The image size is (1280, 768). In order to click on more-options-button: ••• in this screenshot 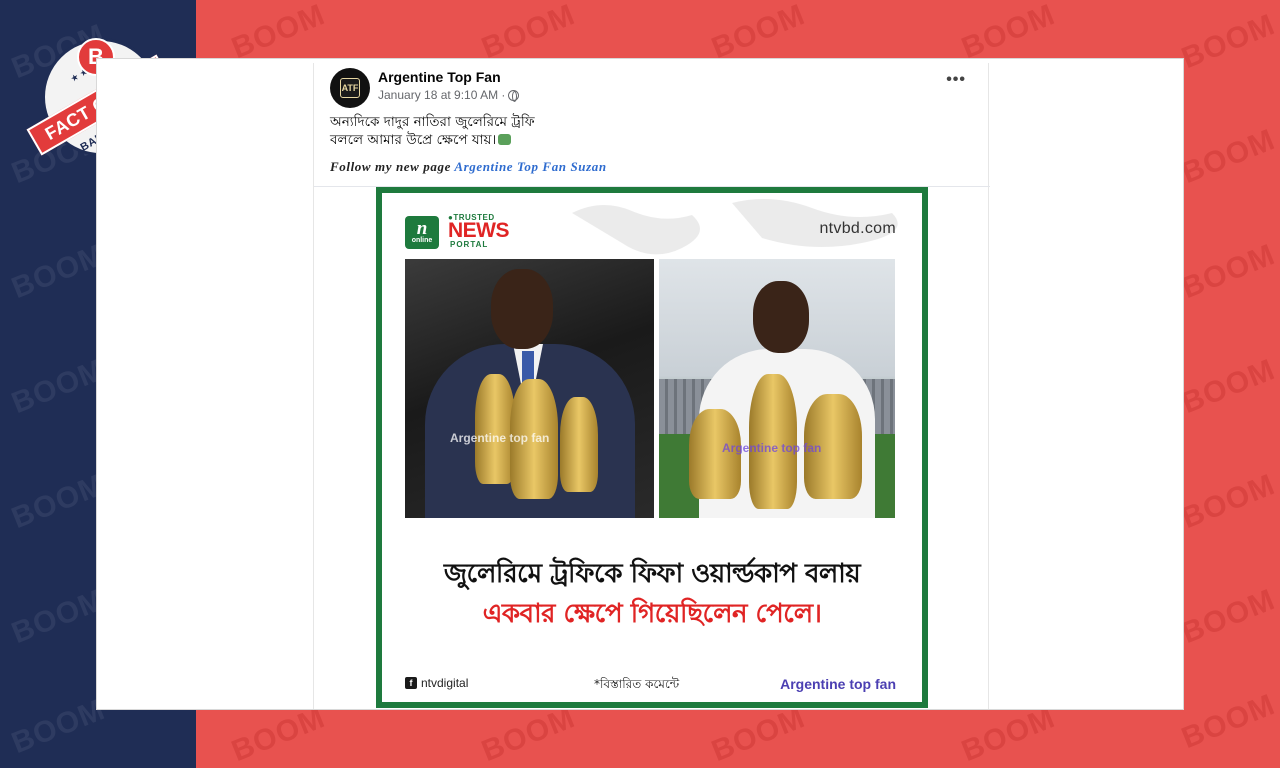, I will do `click(956, 80)`.